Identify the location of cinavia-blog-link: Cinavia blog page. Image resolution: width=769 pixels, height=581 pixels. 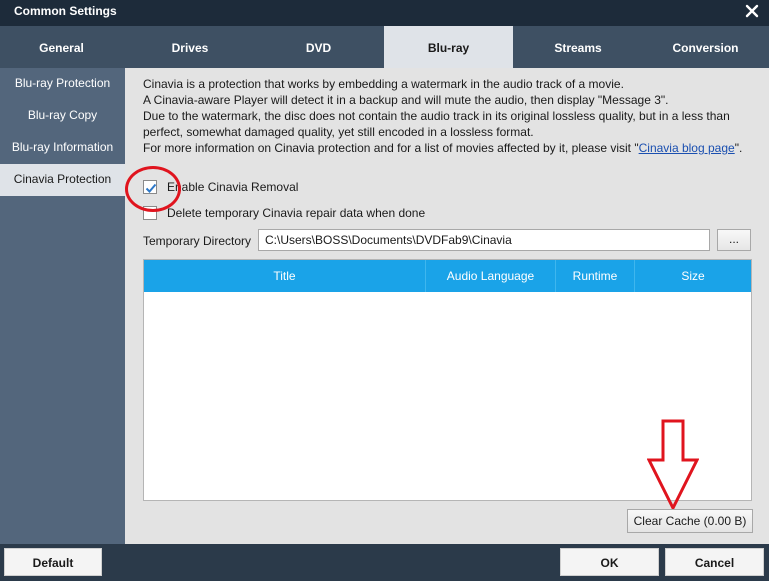
(687, 148).